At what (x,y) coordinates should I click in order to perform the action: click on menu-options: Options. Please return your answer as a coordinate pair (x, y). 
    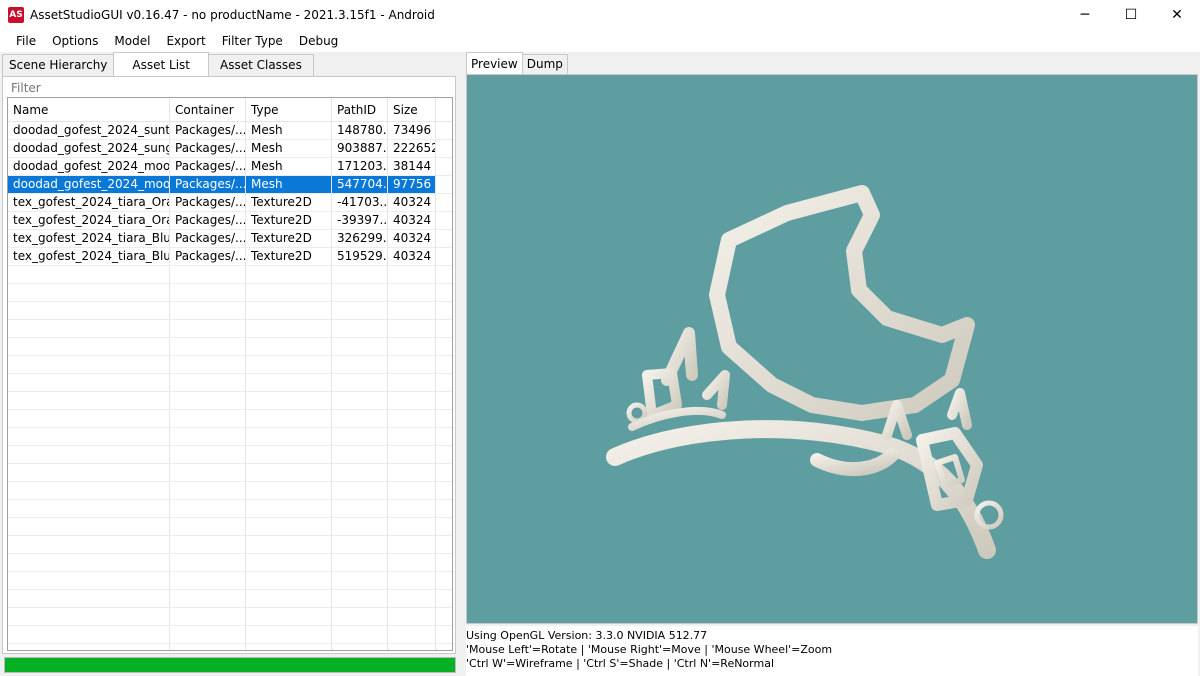
    Looking at the image, I should click on (75, 41).